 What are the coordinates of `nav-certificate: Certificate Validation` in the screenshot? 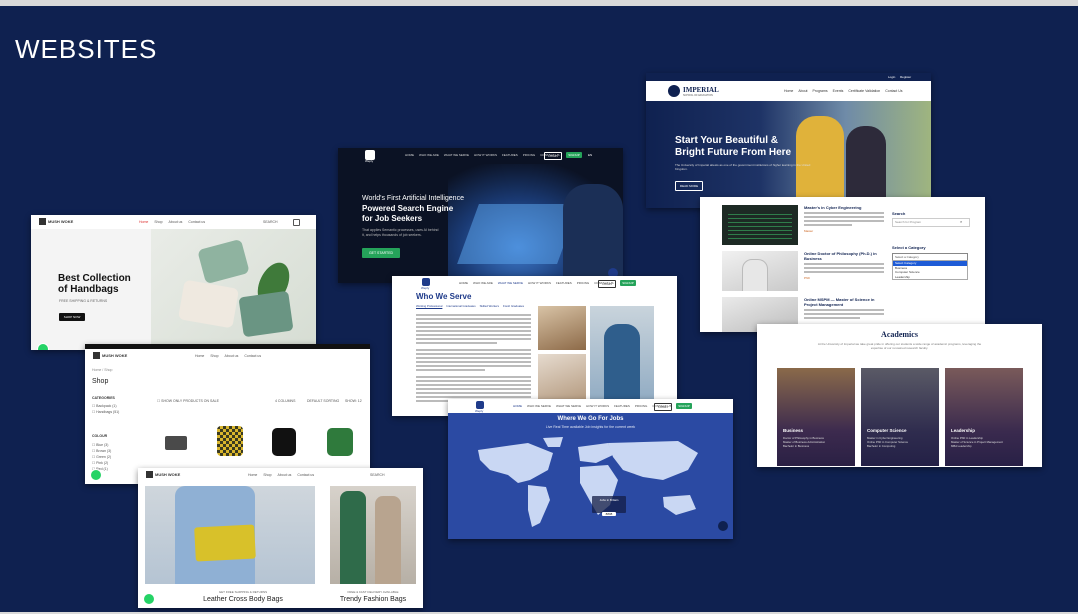 It's located at (864, 91).